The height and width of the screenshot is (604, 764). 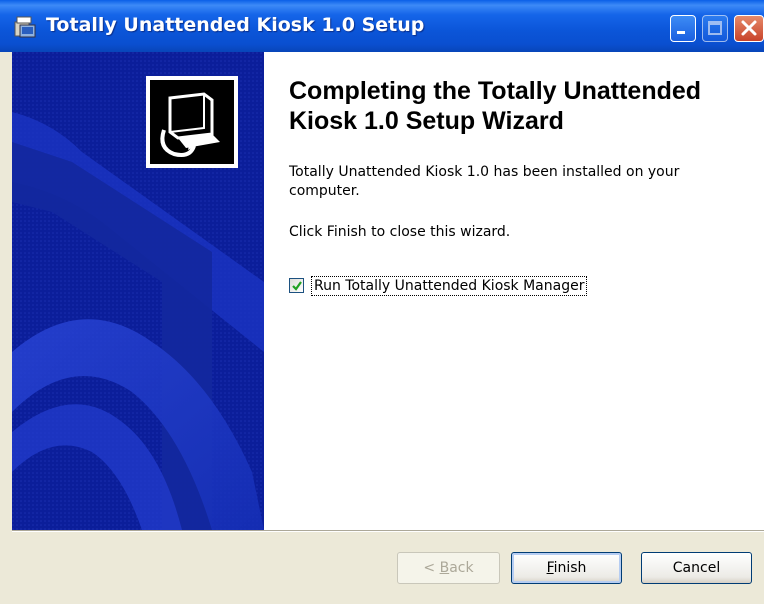 I want to click on setup-app-icon, so click(x=25, y=27).